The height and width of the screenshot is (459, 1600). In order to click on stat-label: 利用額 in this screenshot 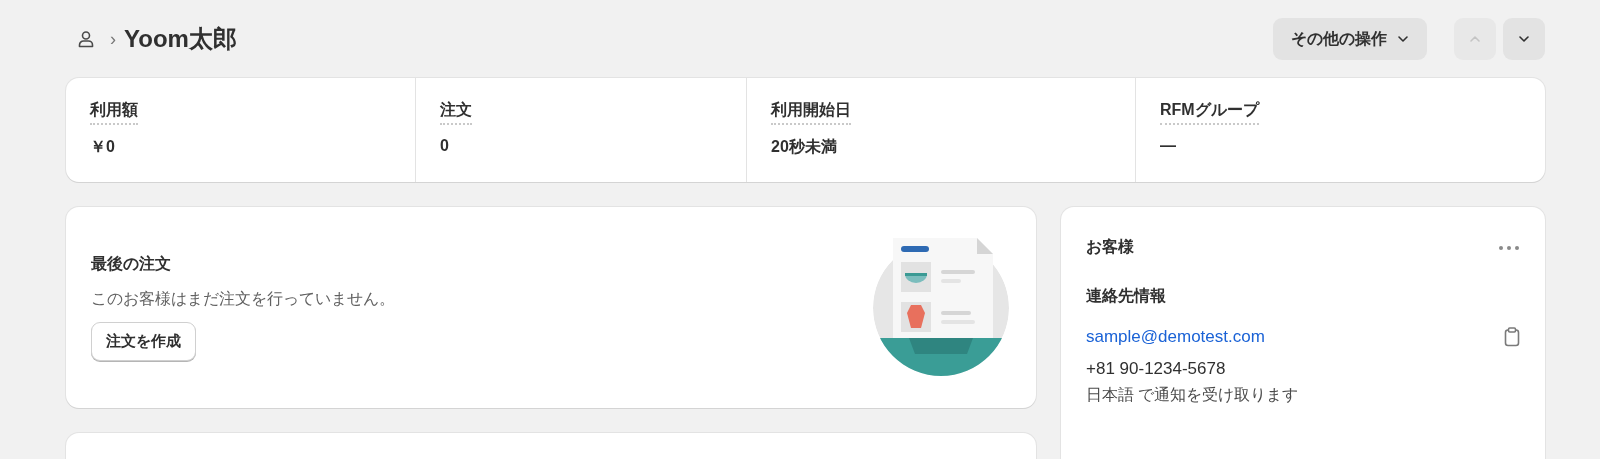, I will do `click(114, 112)`.